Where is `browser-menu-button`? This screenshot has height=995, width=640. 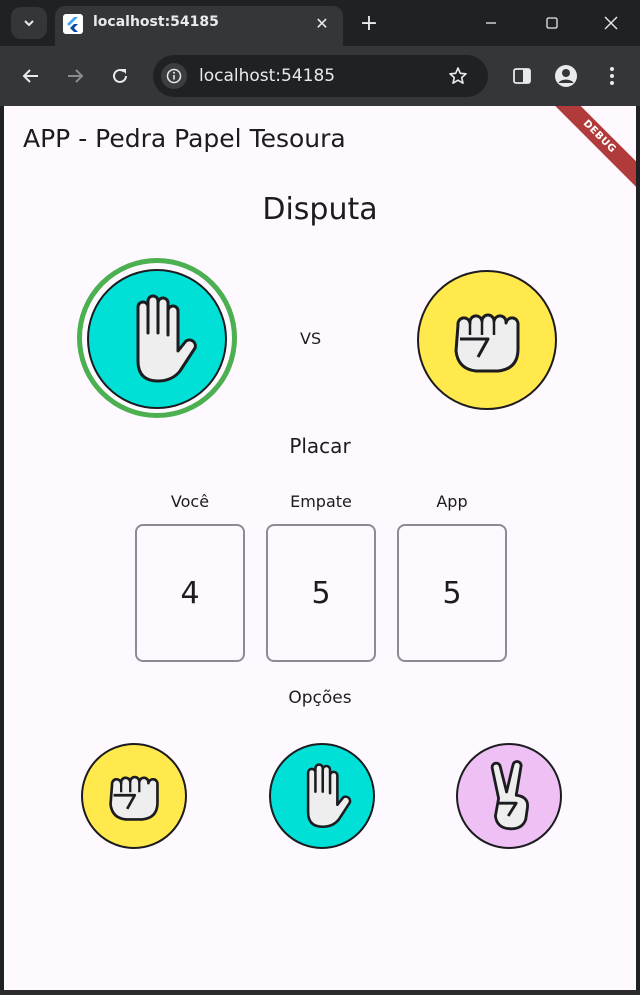
browser-menu-button is located at coordinates (612, 76).